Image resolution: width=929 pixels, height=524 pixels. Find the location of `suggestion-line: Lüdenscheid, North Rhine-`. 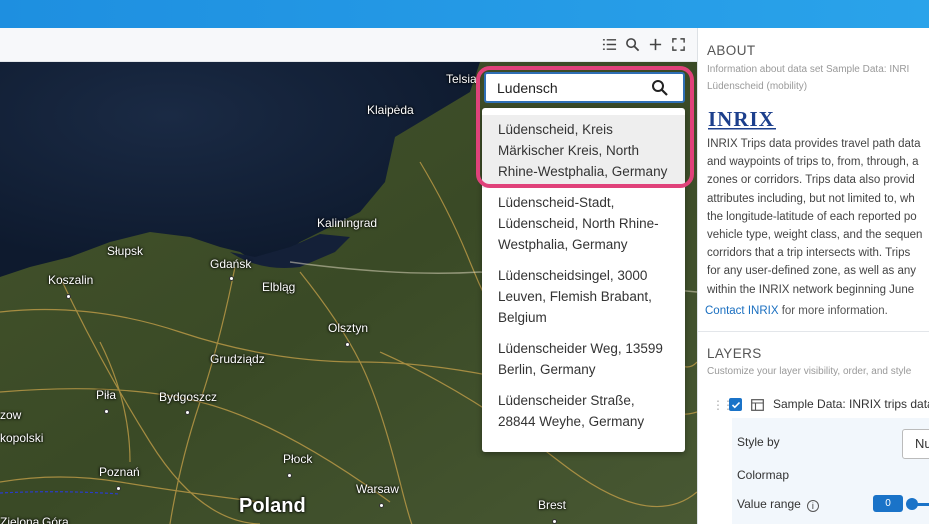

suggestion-line: Lüdenscheid, North Rhine- is located at coordinates (578, 223).